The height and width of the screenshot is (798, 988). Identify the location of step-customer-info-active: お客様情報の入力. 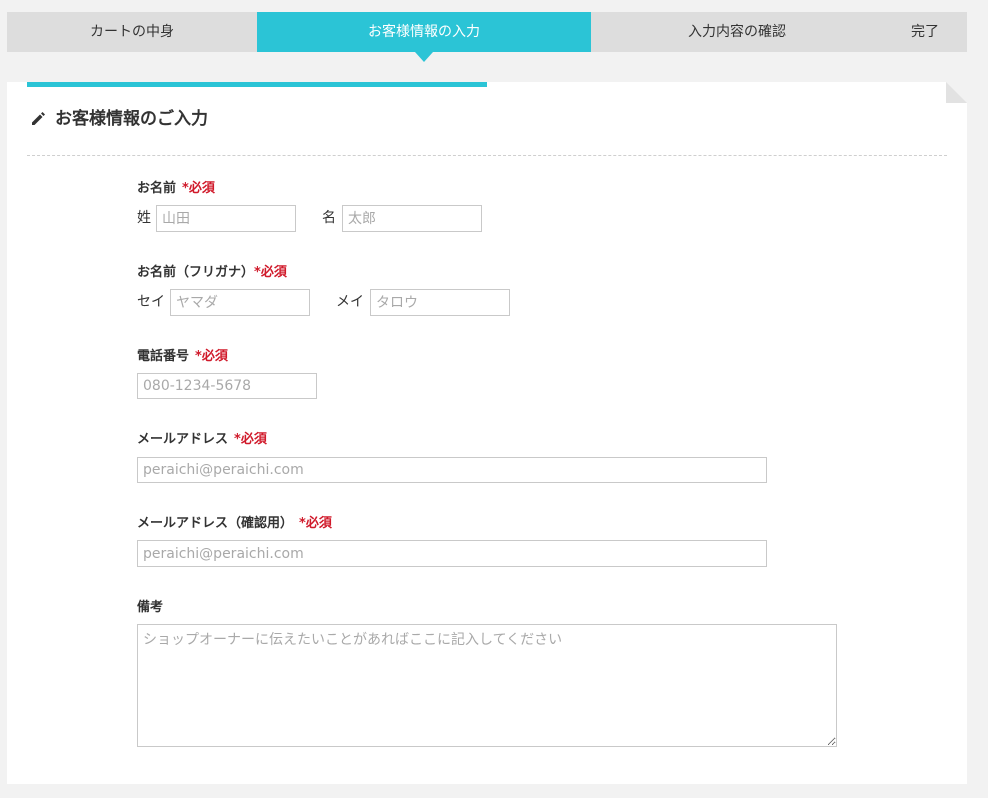
(424, 32).